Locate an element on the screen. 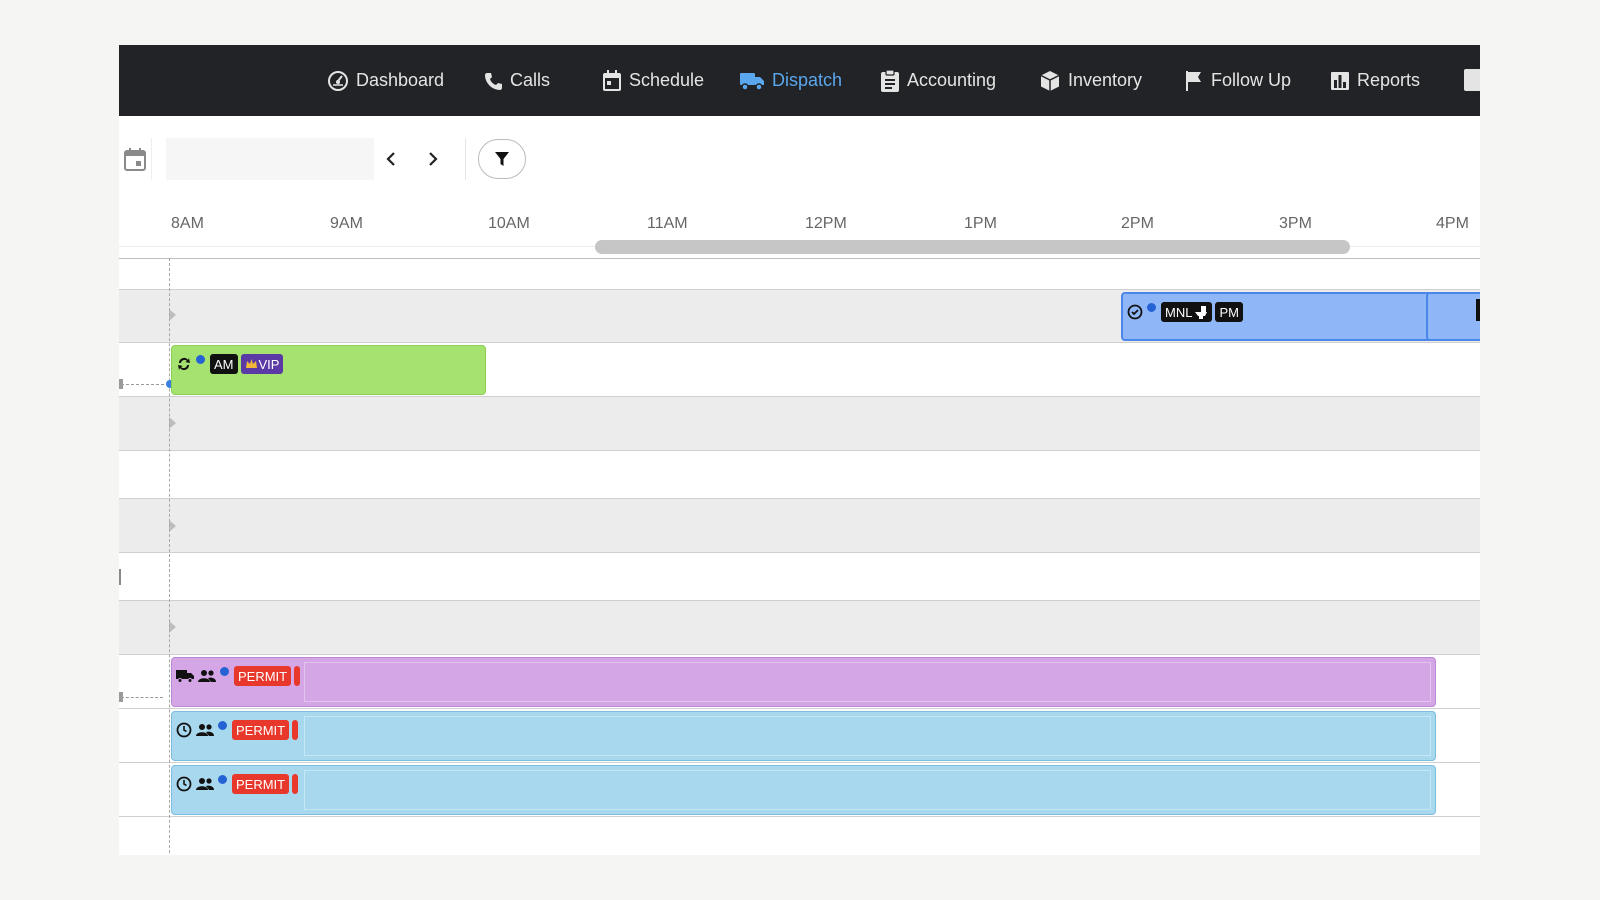  nav-schedule-label: Schedule is located at coordinates (667, 80).